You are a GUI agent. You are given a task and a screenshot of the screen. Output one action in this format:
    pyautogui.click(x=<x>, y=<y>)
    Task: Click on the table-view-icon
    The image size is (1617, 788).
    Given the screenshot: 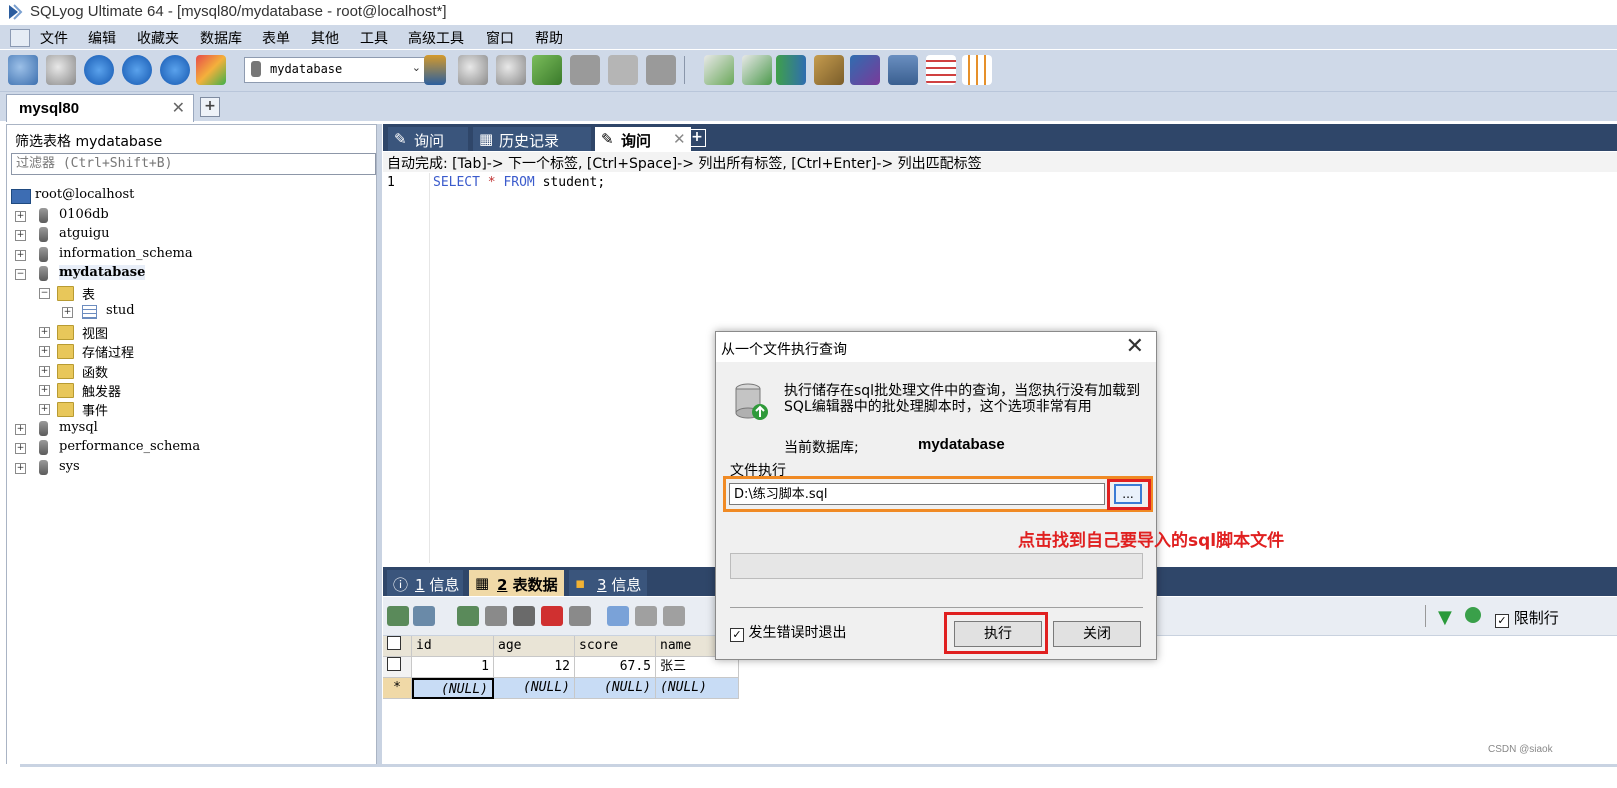 What is the action you would take?
    pyautogui.click(x=585, y=70)
    